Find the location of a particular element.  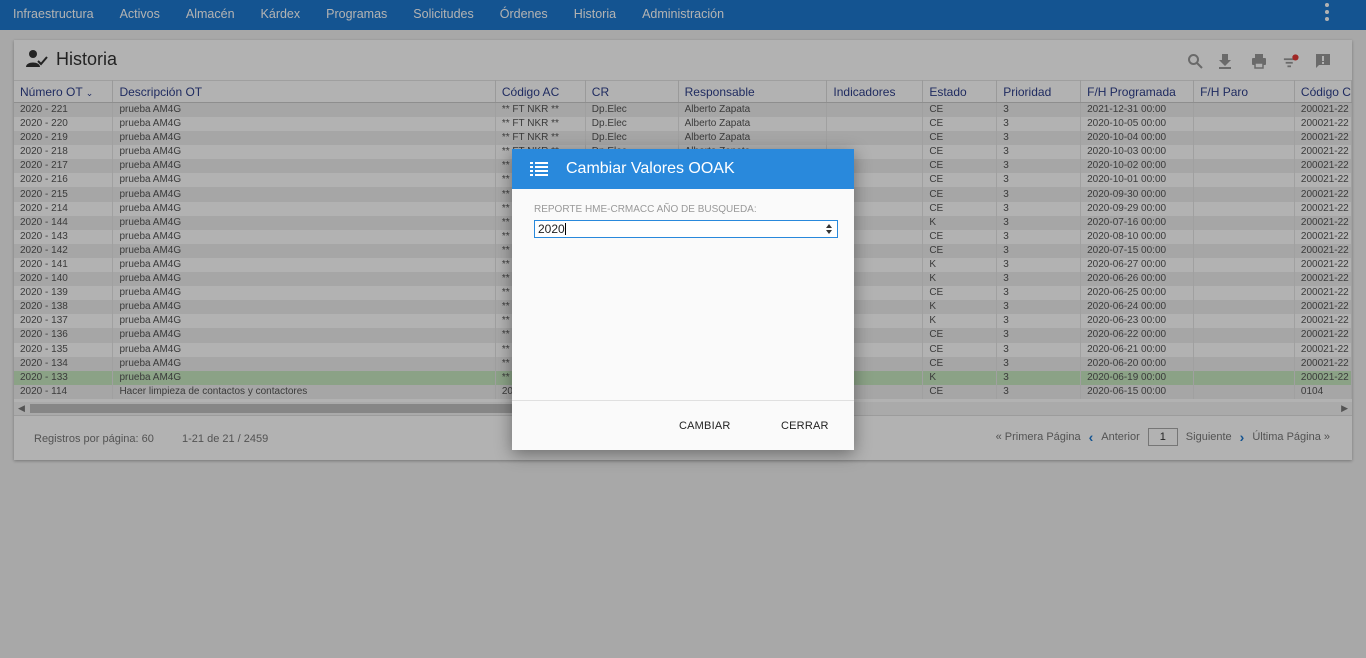

year-number-input: 2020 is located at coordinates (686, 229).